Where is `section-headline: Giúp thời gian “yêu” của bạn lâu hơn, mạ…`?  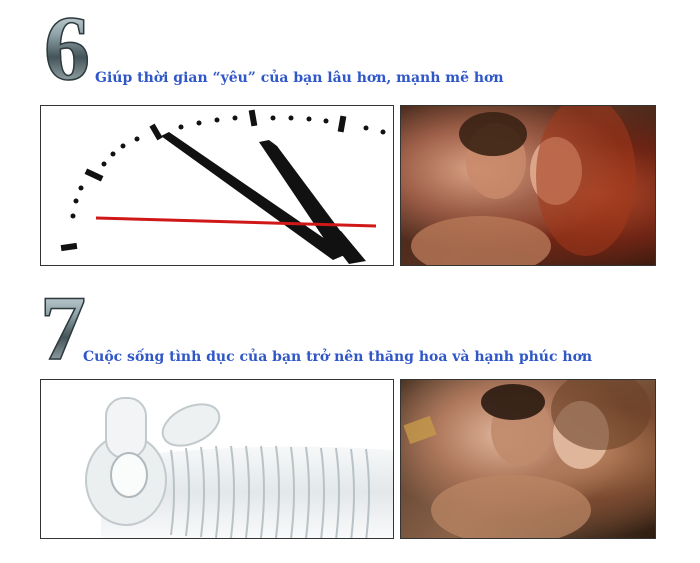 section-headline: Giúp thời gian “yêu” của bạn lâu hơn, mạ… is located at coordinates (299, 78).